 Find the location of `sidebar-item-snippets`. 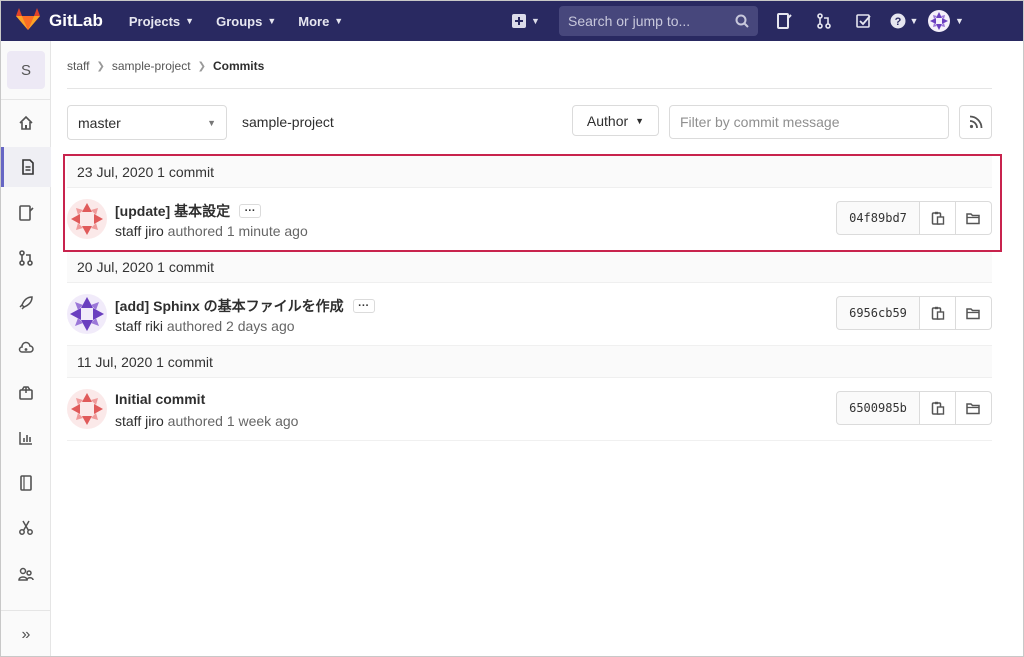

sidebar-item-snippets is located at coordinates (26, 528).